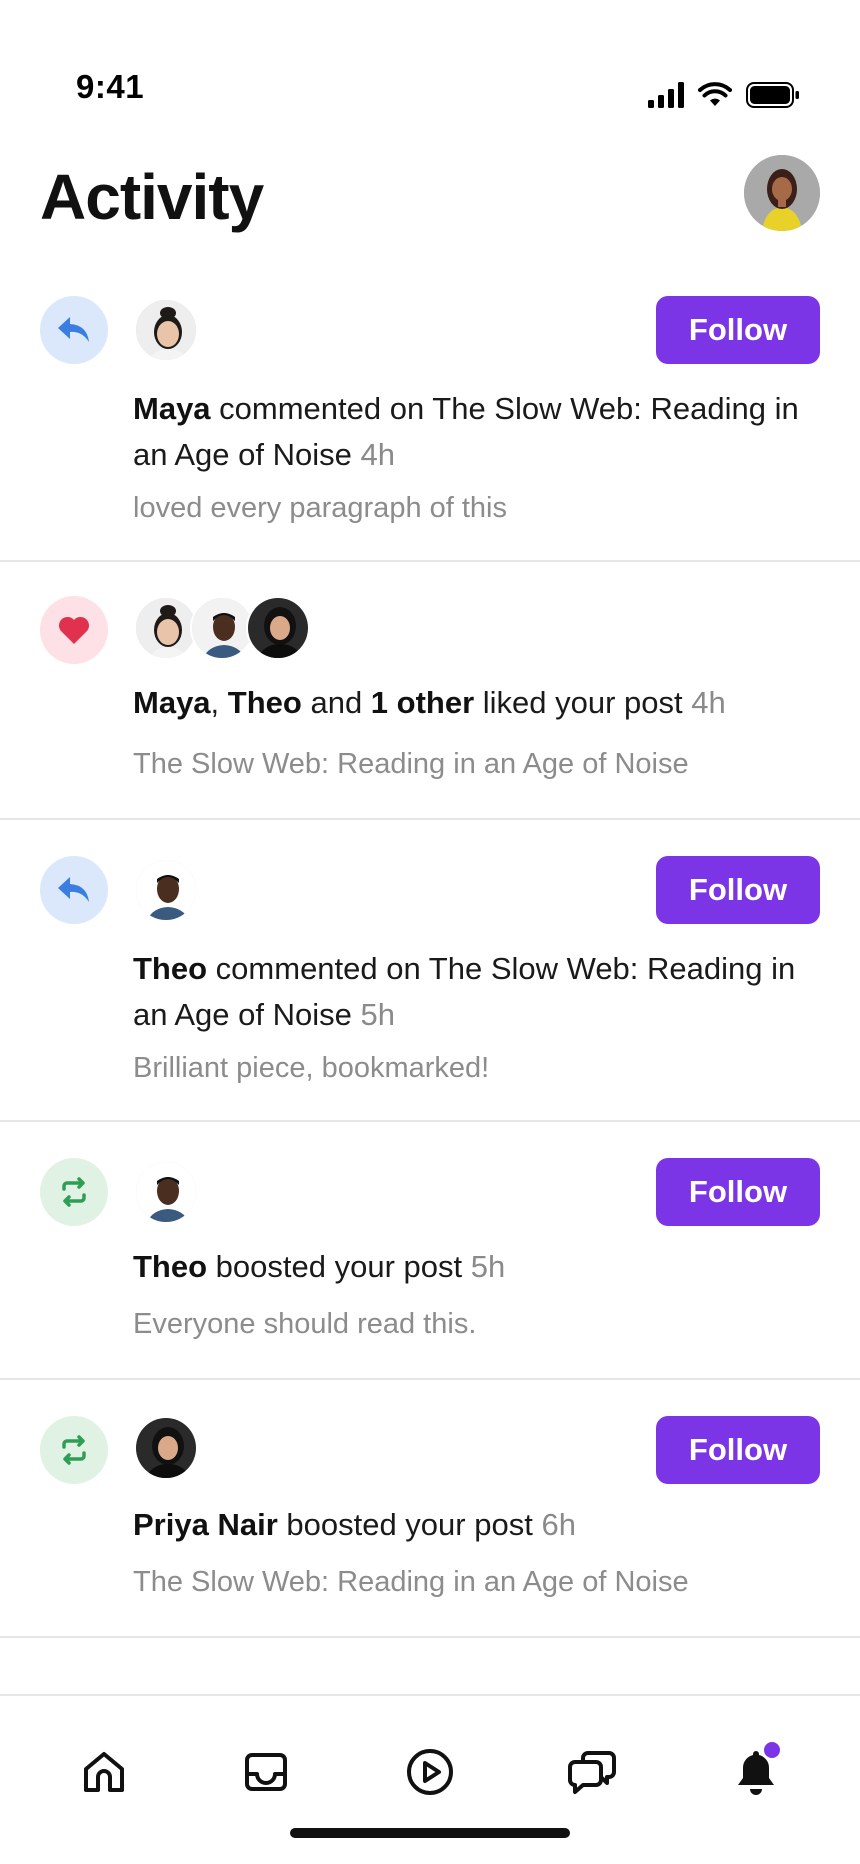  I want to click on battery-icon, so click(772, 95).